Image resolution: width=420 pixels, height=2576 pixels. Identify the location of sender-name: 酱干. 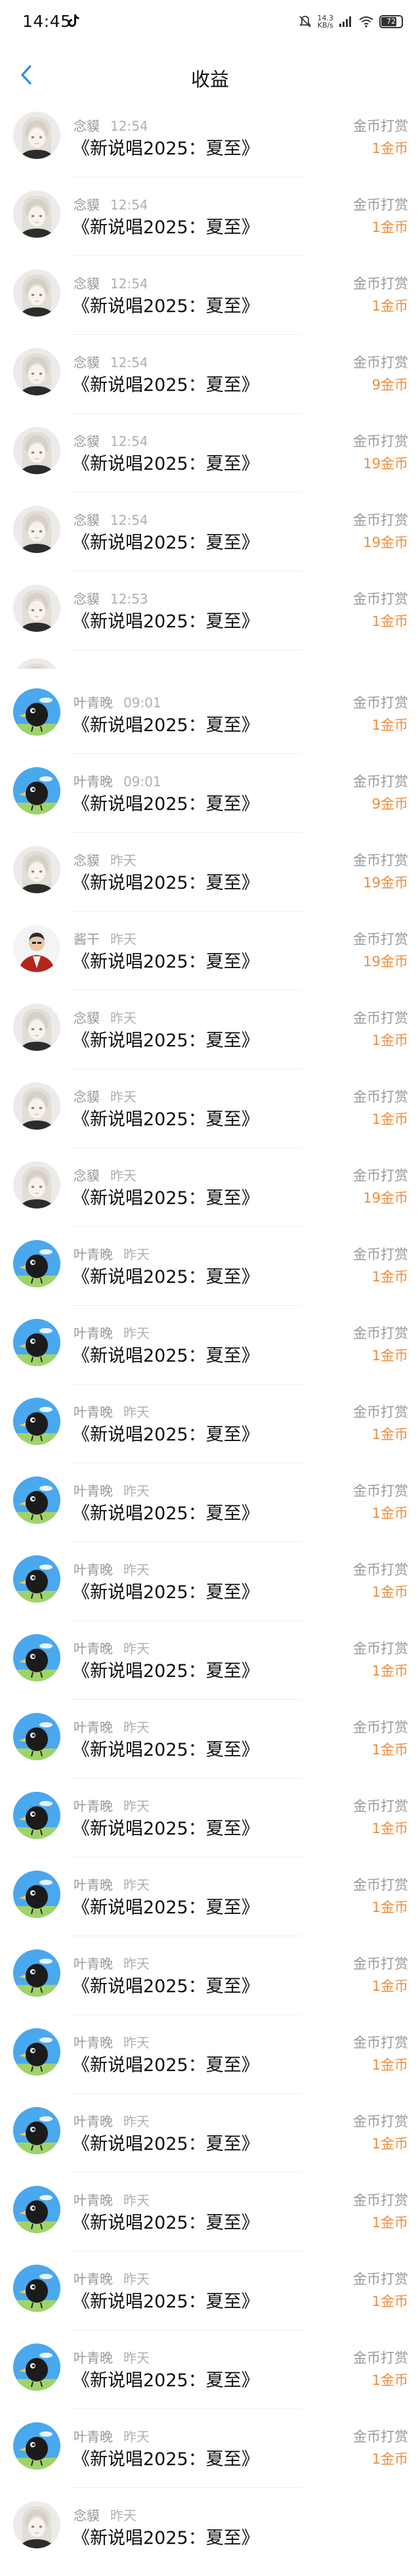
(87, 939).